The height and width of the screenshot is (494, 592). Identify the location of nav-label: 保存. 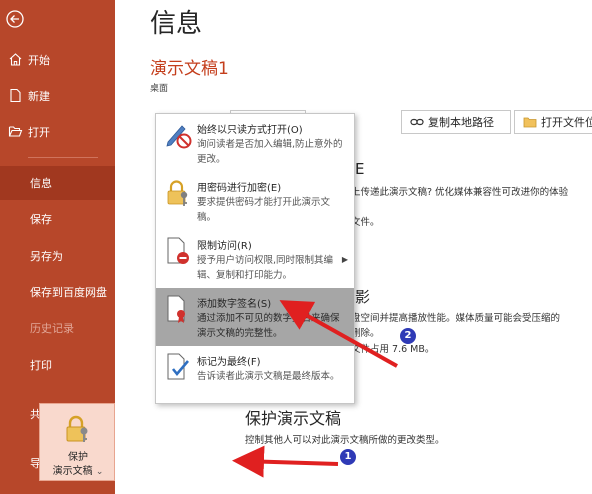
(41, 219).